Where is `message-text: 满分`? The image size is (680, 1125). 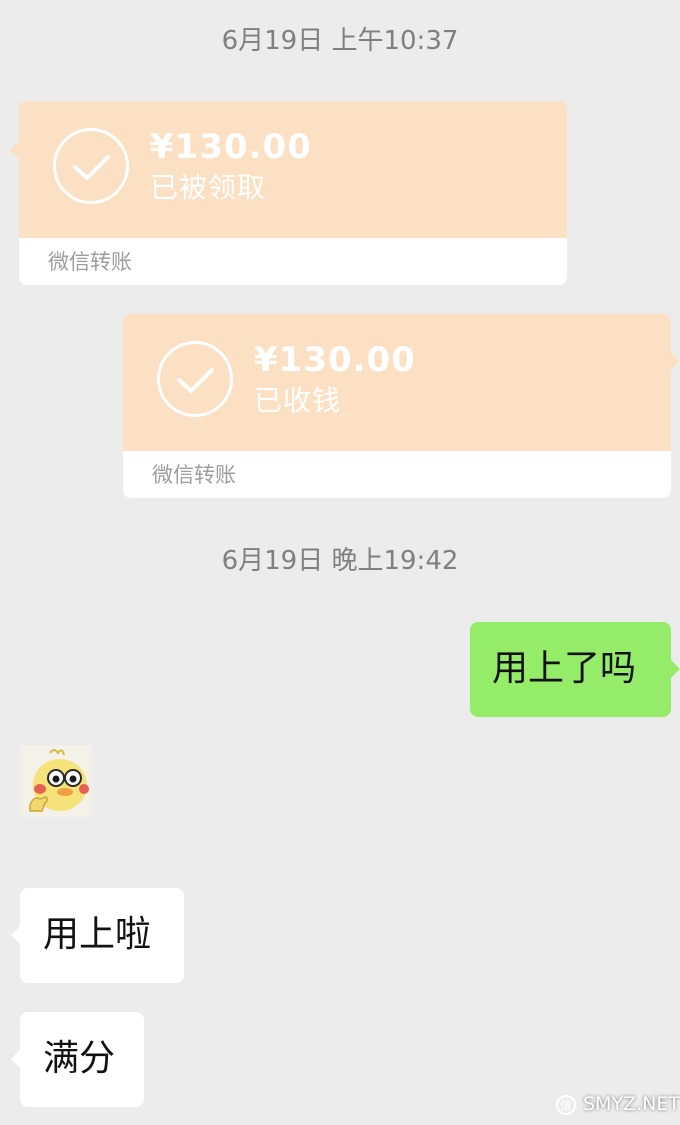
message-text: 满分 is located at coordinates (79, 1058).